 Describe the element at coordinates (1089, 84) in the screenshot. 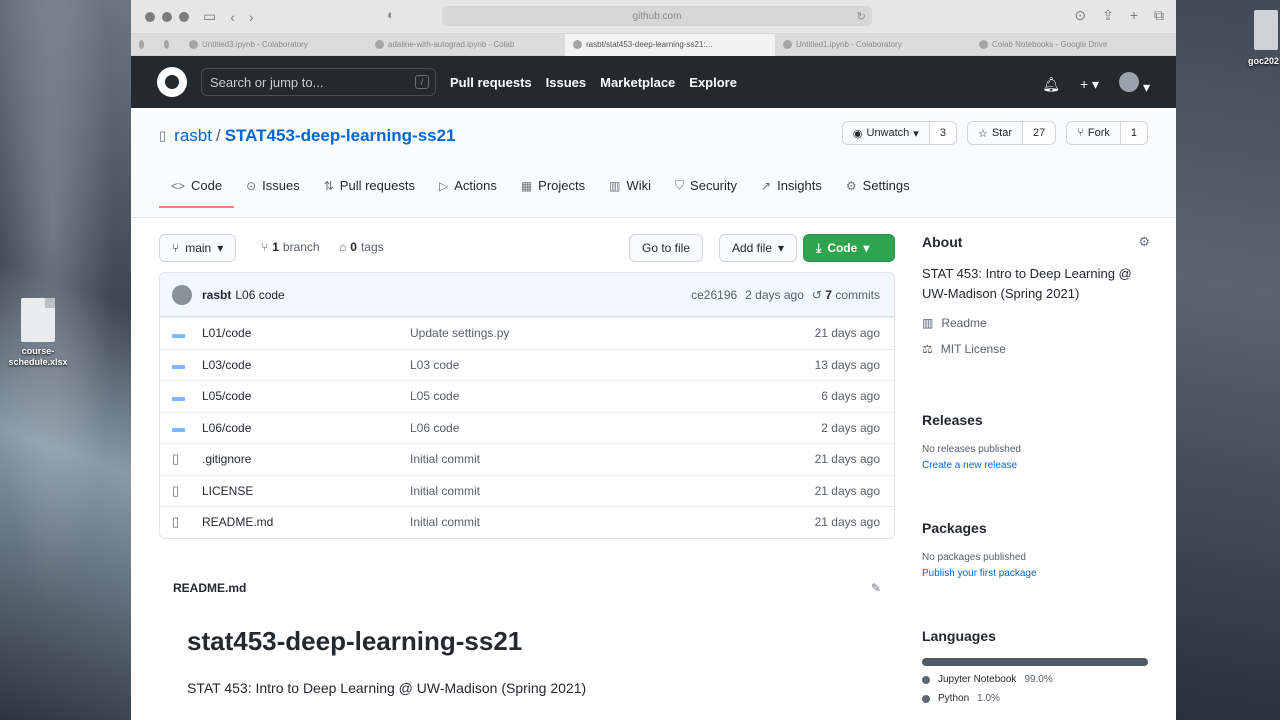

I see `create-new-dropdown: + ▾` at that location.